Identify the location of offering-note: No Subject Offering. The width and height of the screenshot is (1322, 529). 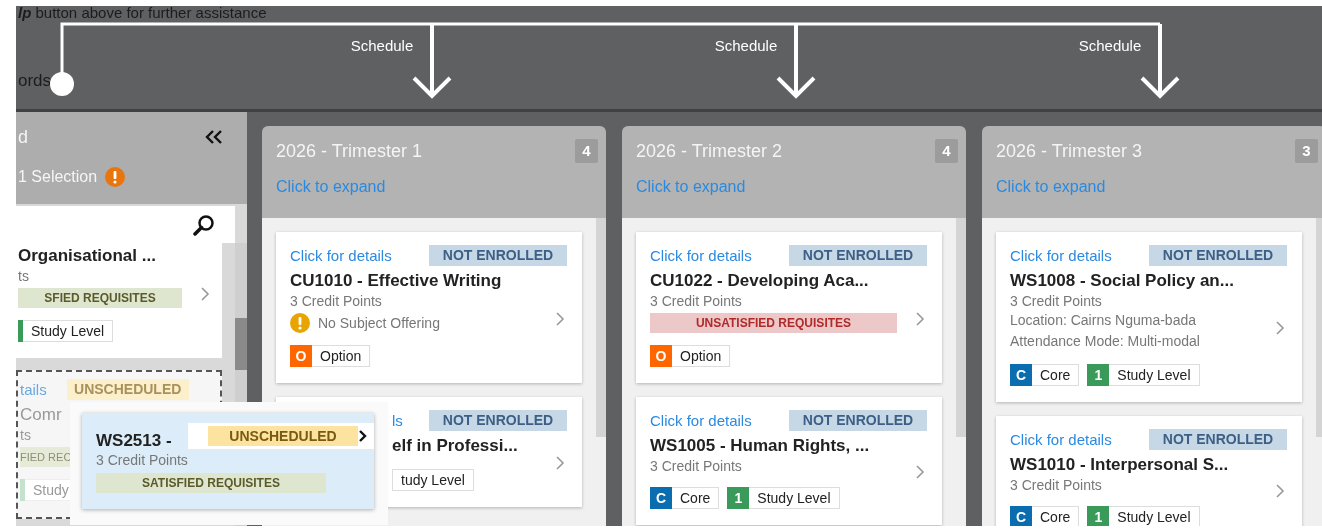
(379, 323).